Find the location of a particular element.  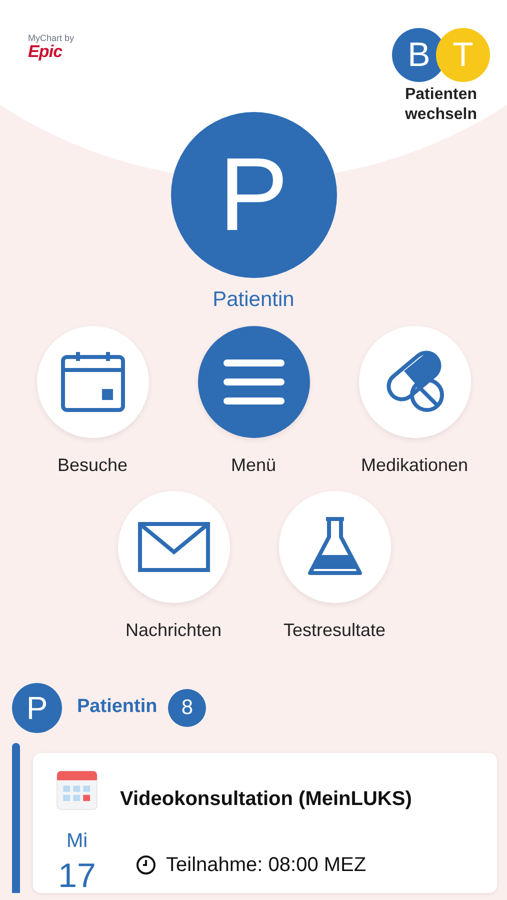

switch-patients-button: B T Patienten wechseln is located at coordinates (441, 76).